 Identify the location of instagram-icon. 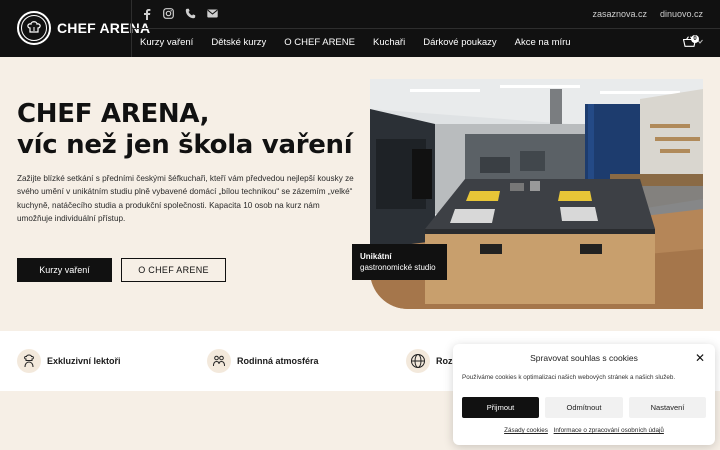
(168, 13).